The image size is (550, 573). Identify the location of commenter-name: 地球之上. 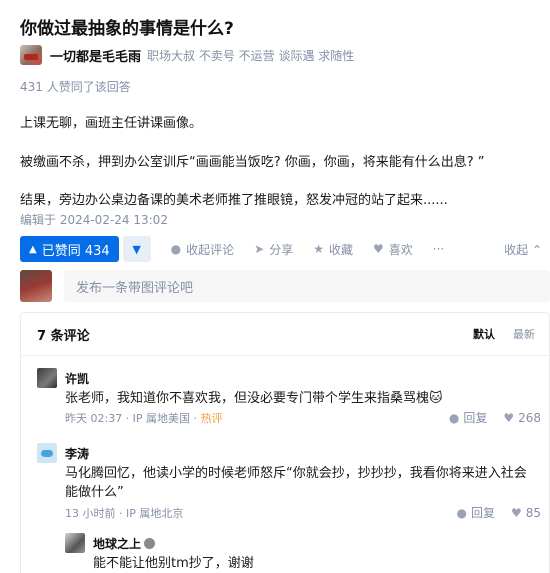
(124, 543).